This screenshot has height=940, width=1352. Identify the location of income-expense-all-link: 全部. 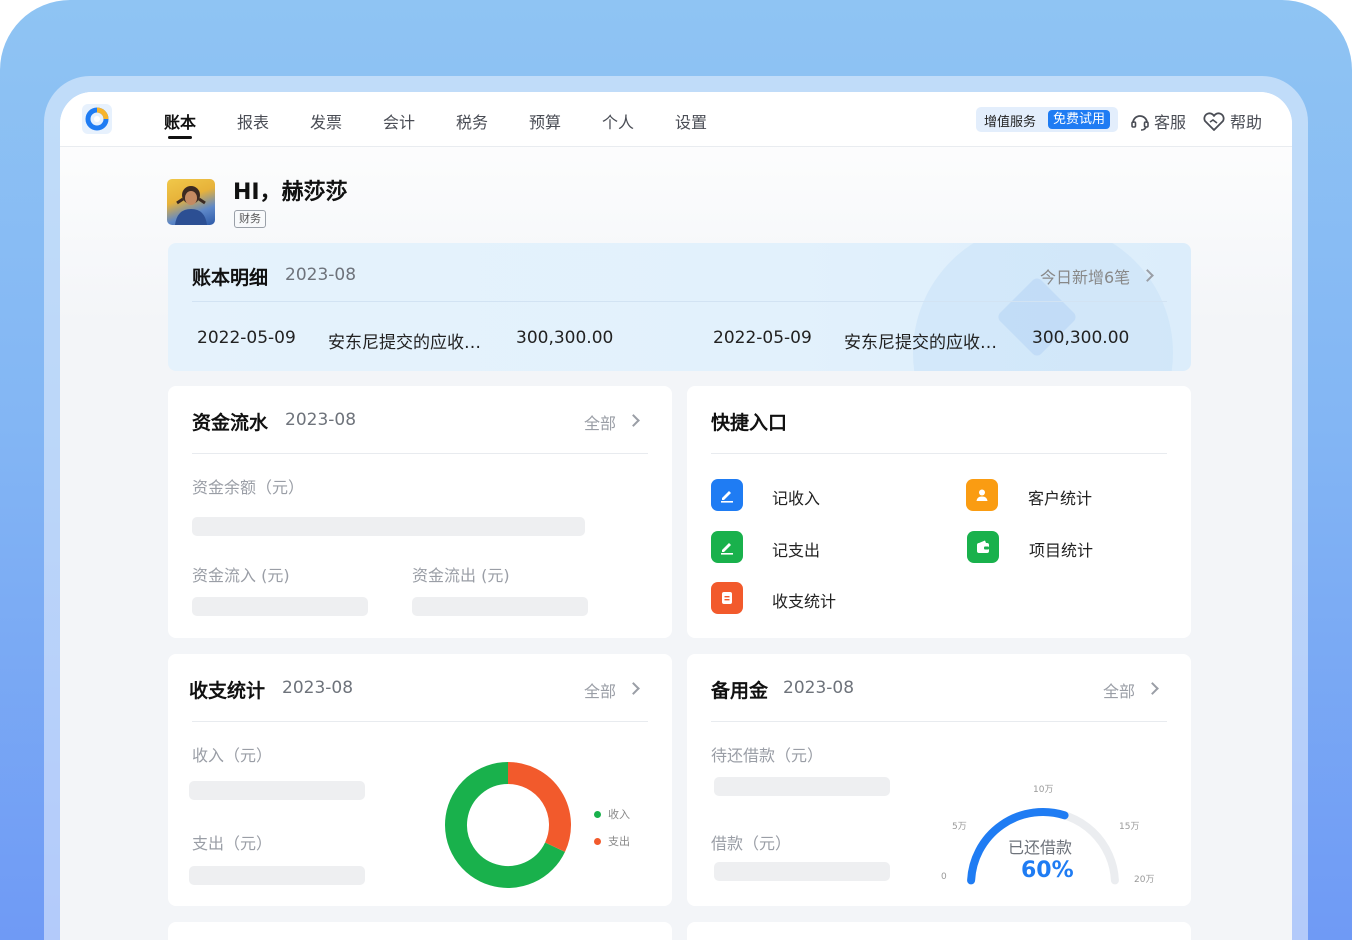
(600, 690).